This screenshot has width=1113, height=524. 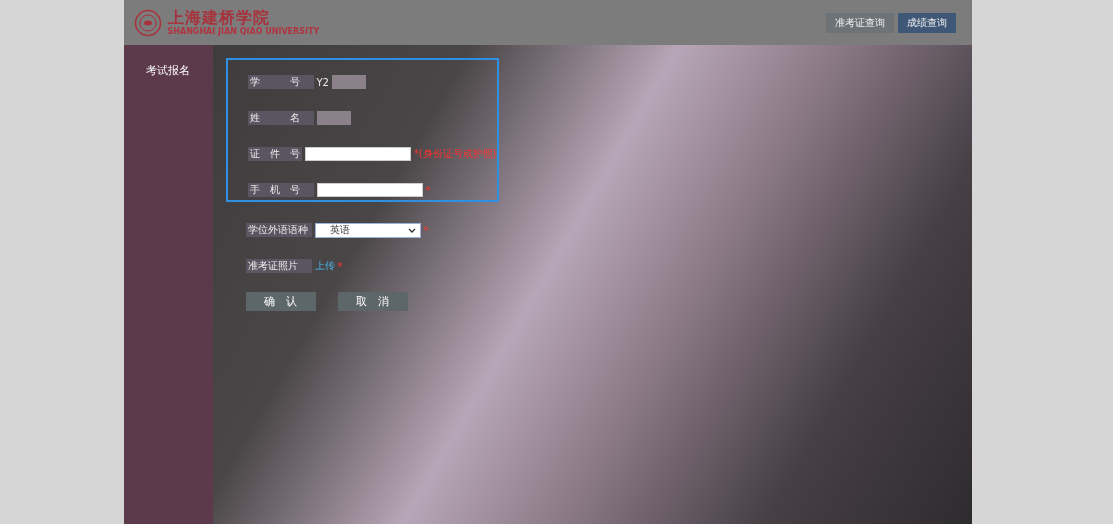 What do you see at coordinates (280, 82) in the screenshot?
I see `field-label: 学 号` at bounding box center [280, 82].